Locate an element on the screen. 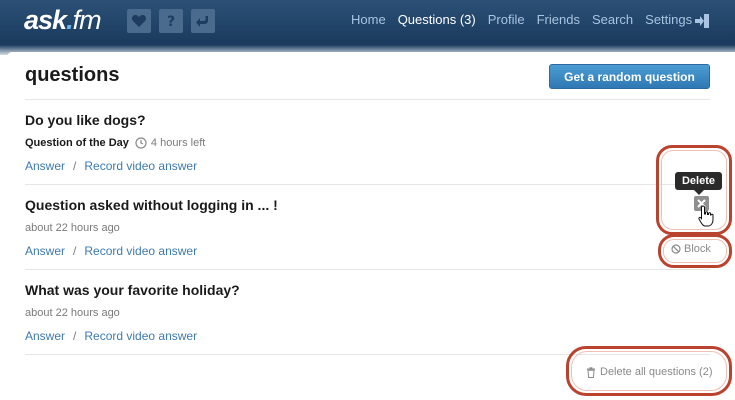 This screenshot has height=400, width=735. logo-suffix: fm is located at coordinates (87, 20).